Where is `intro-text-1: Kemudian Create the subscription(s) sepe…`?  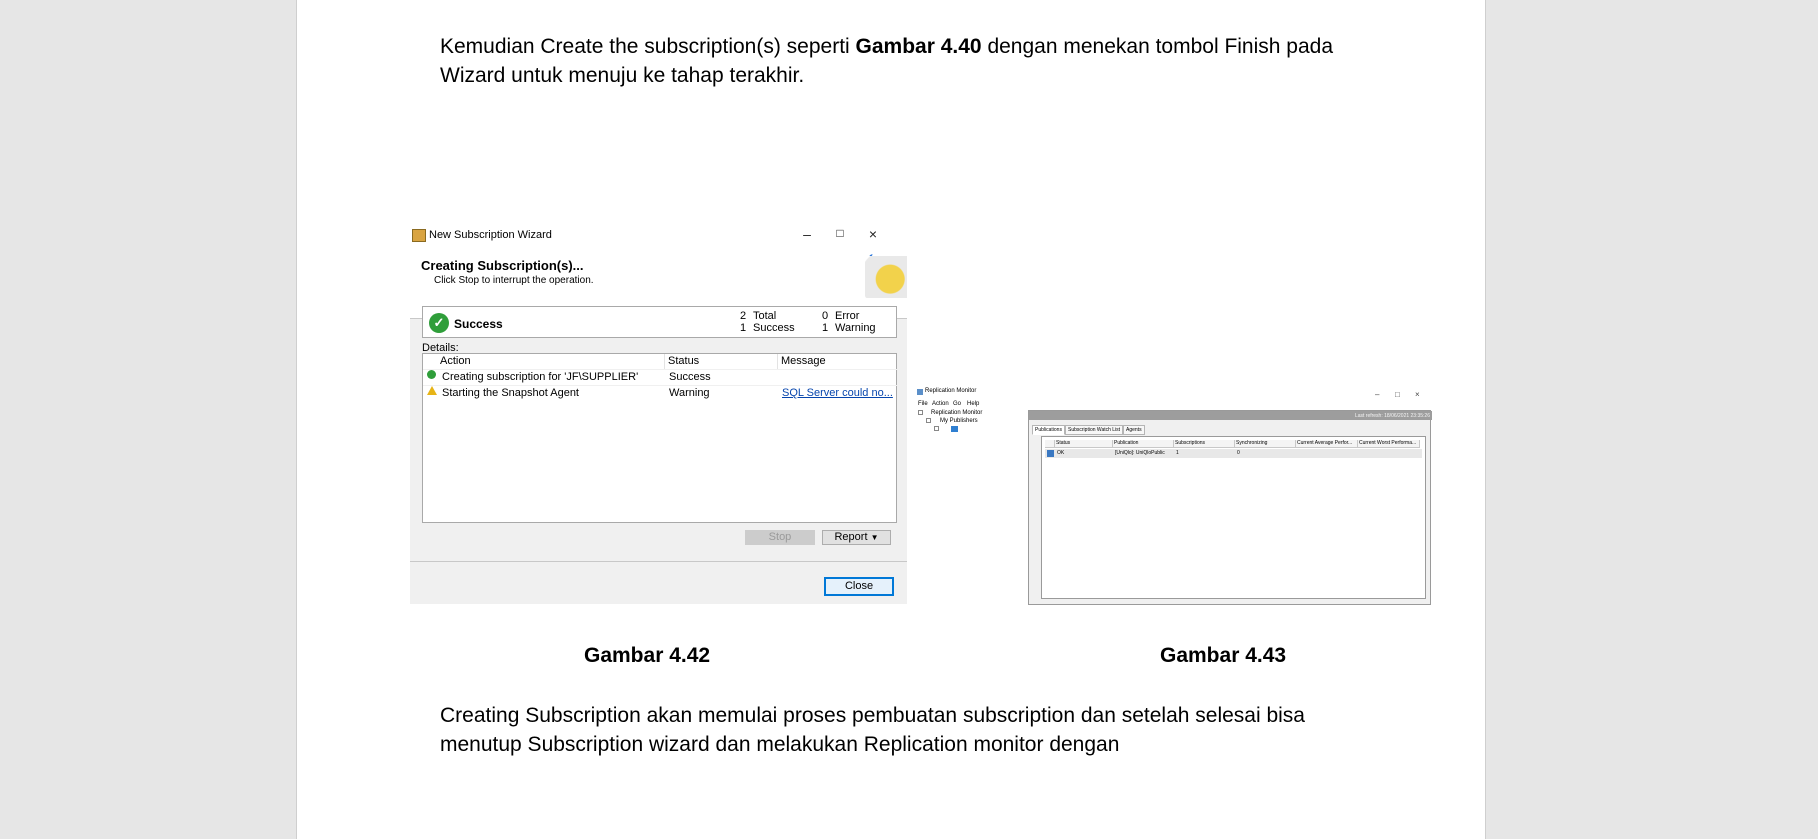
intro-text-1: Kemudian Create the subscription(s) sepe… is located at coordinates (648, 46).